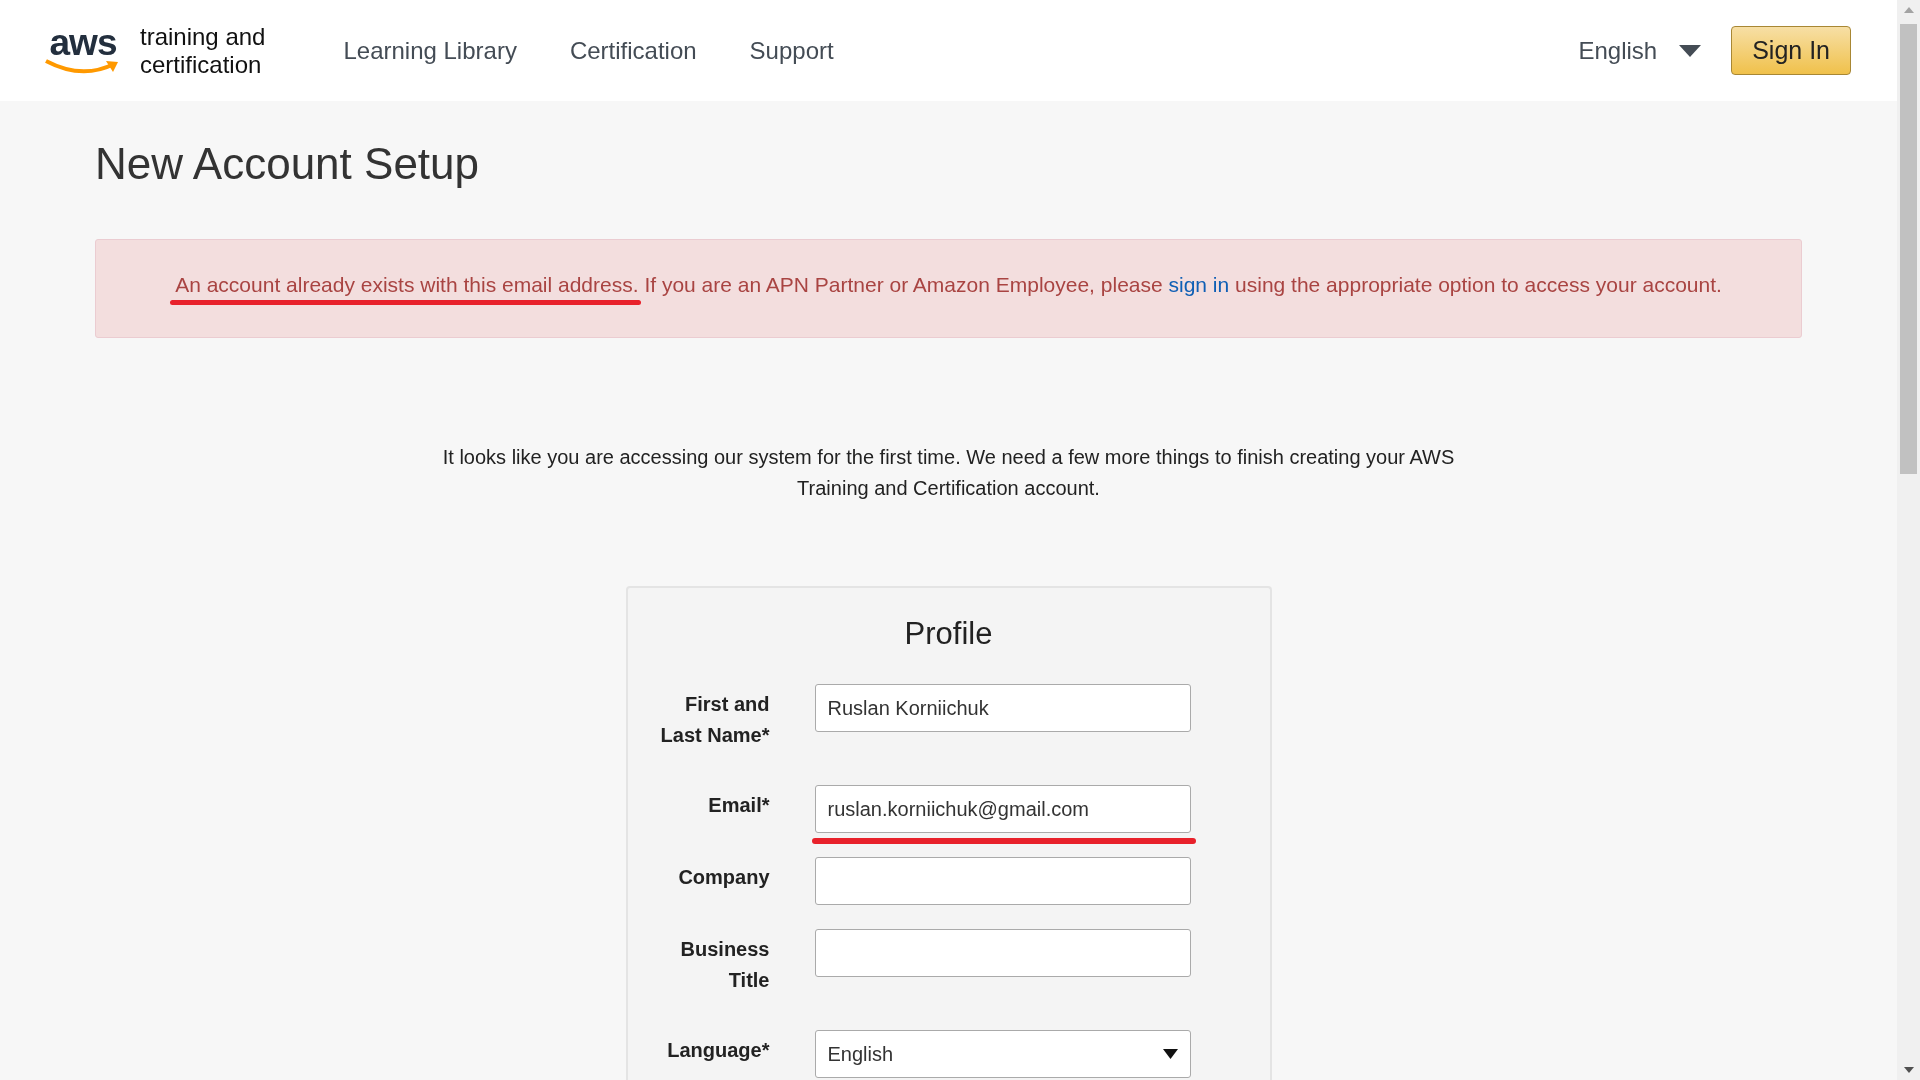  Describe the element at coordinates (1002, 1054) in the screenshot. I see `language-select: English` at that location.